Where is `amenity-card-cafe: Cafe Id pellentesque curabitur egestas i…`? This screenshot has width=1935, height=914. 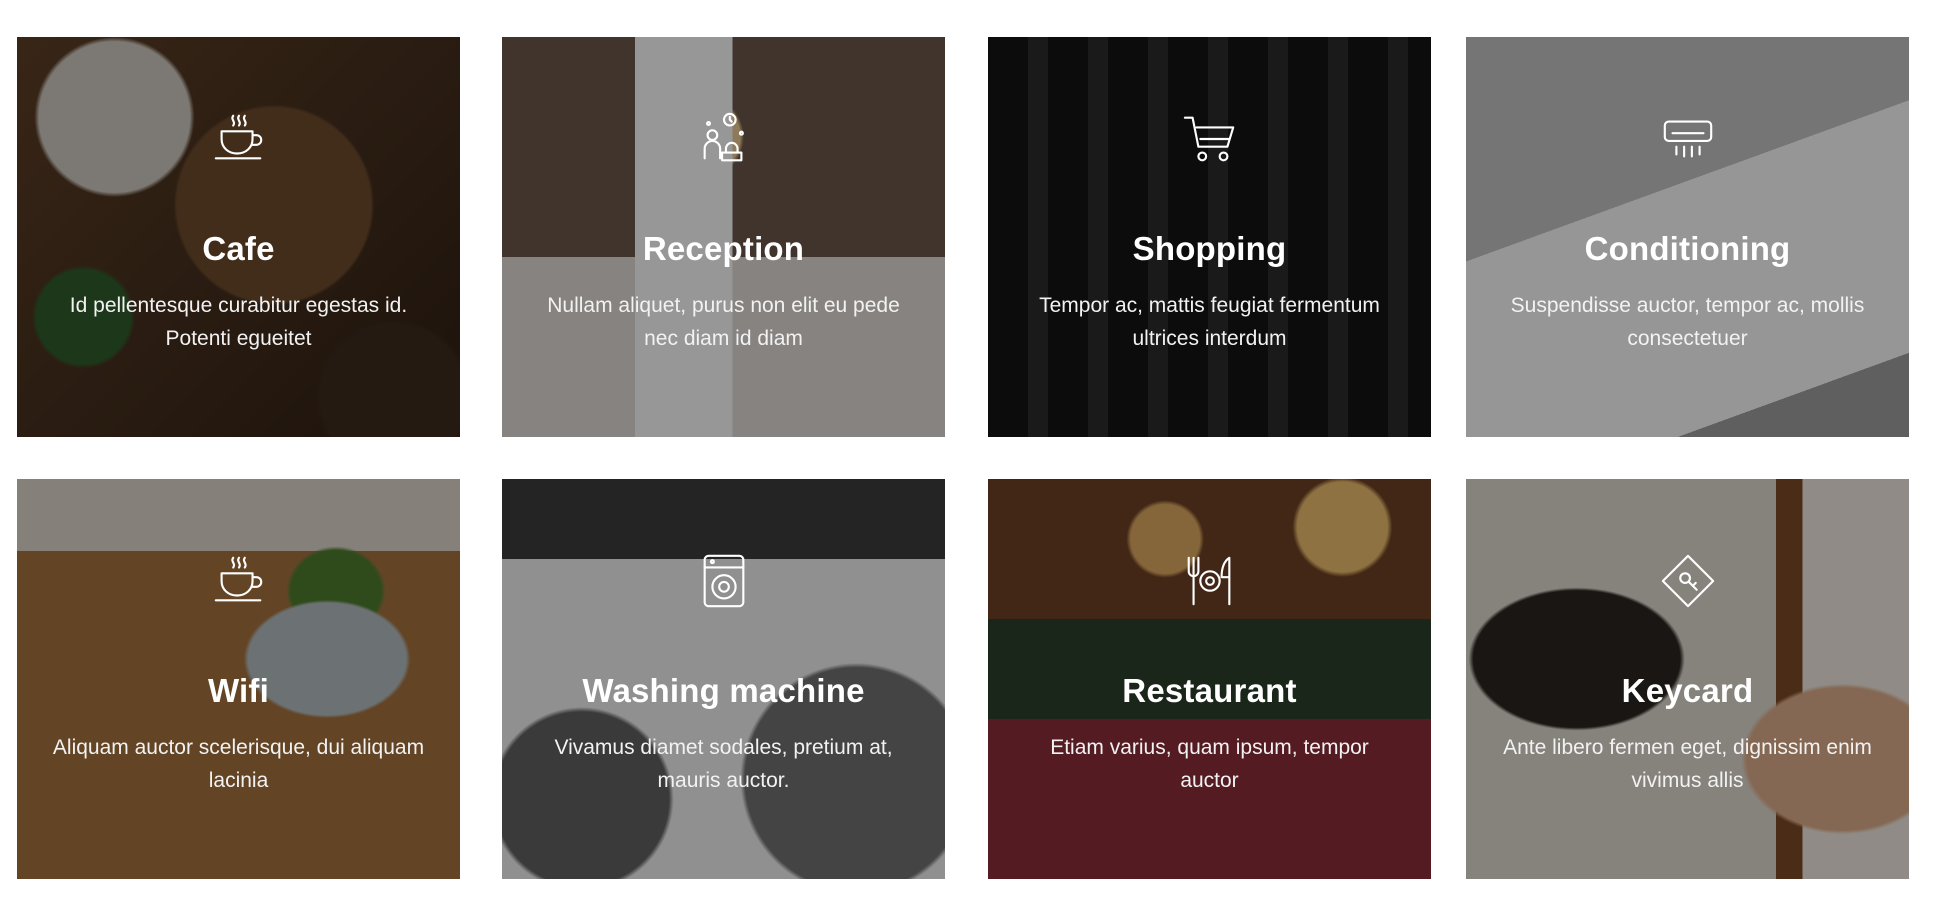
amenity-card-cafe: Cafe Id pellentesque curabitur egestas i… is located at coordinates (238, 237).